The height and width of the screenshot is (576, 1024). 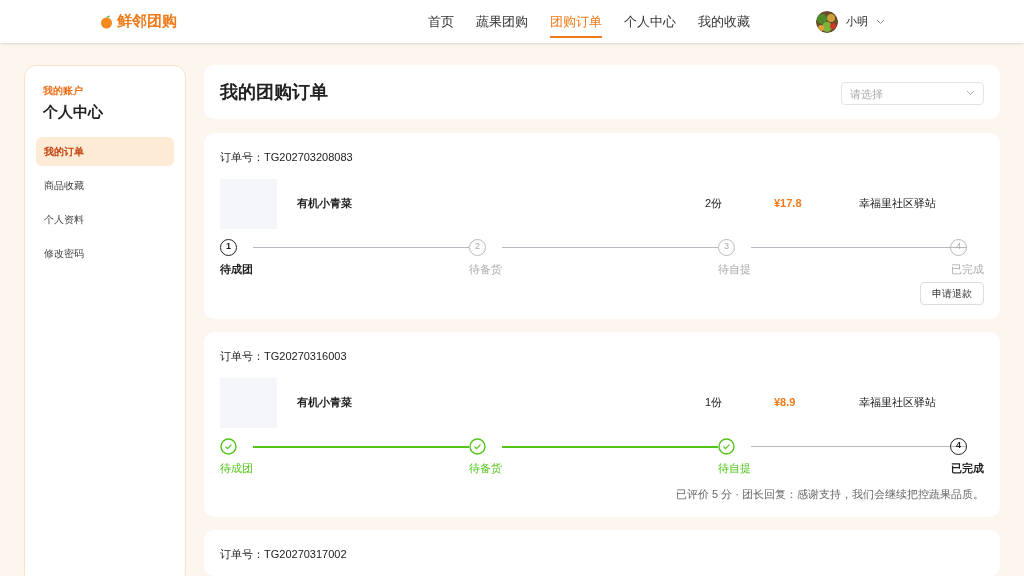 I want to click on price-text: ¥8.9, so click(x=785, y=403).